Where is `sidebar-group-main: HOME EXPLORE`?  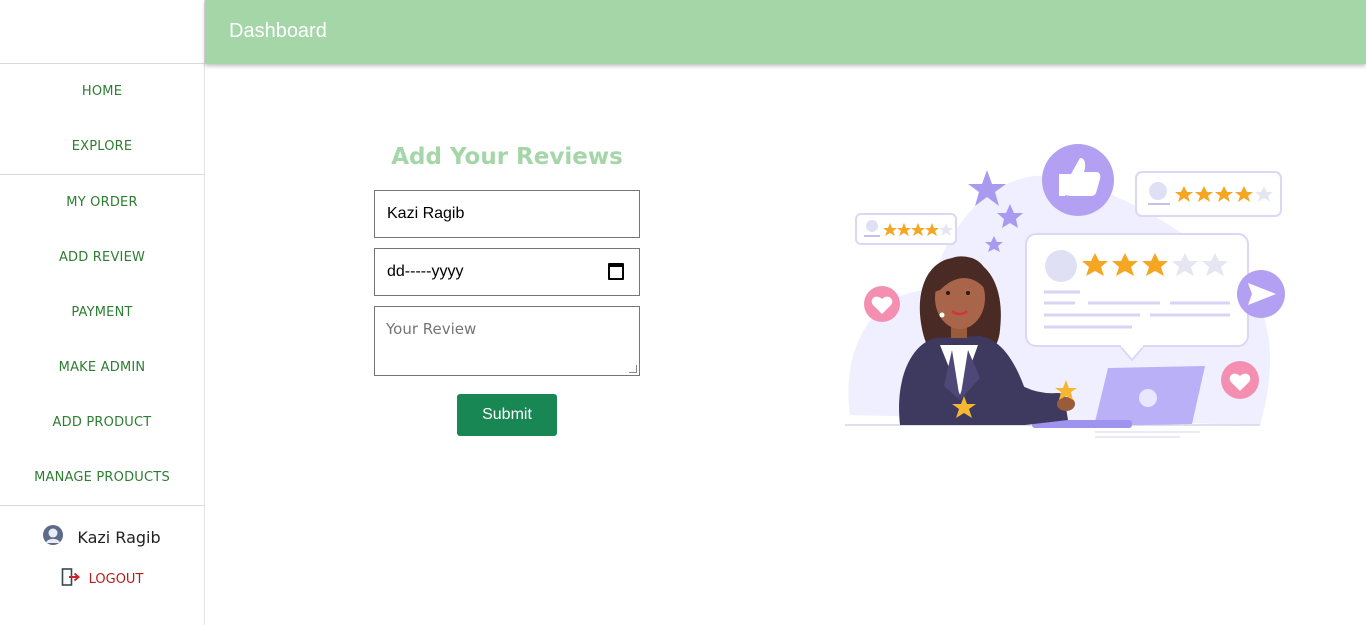 sidebar-group-main: HOME EXPLORE is located at coordinates (102, 119).